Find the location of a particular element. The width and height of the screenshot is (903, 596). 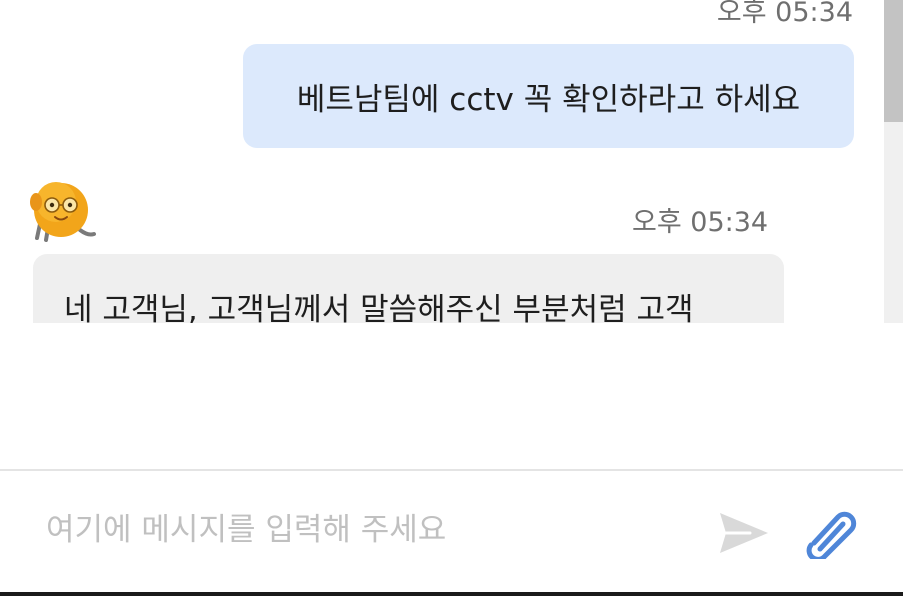

send-icon is located at coordinates (744, 533).